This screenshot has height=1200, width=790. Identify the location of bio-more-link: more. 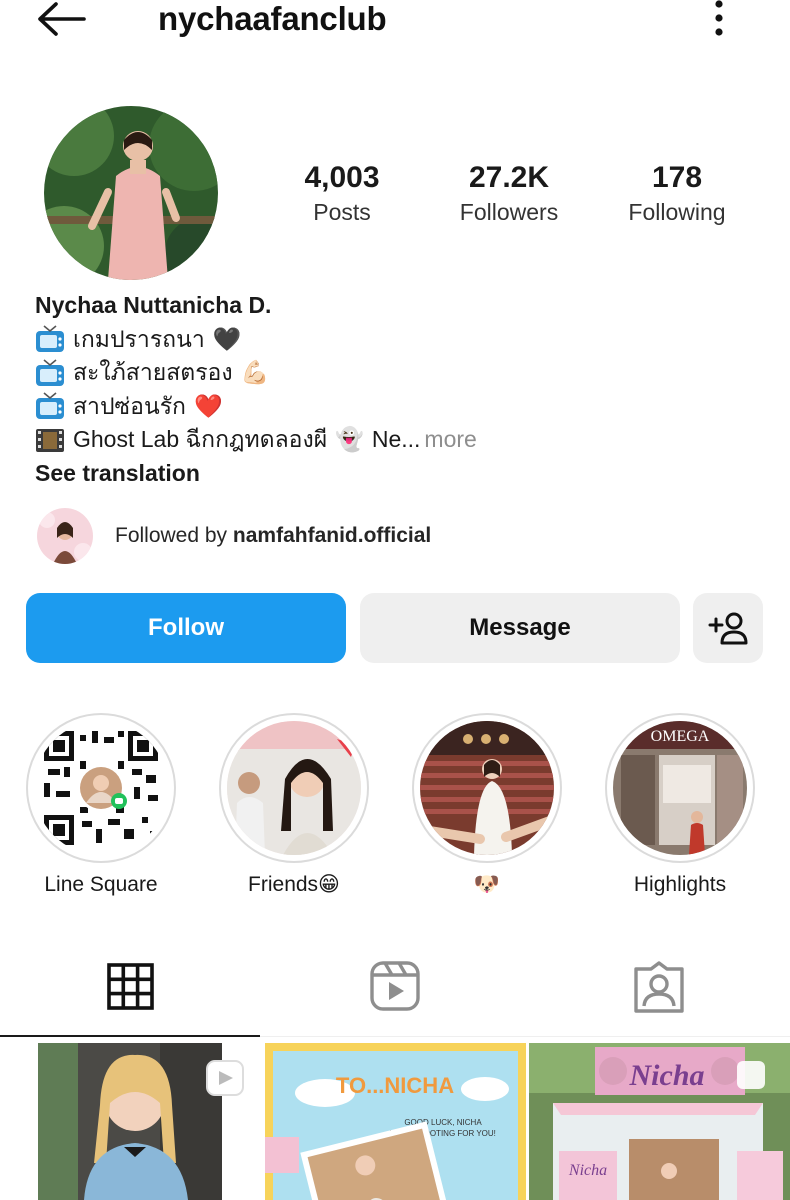
(450, 440).